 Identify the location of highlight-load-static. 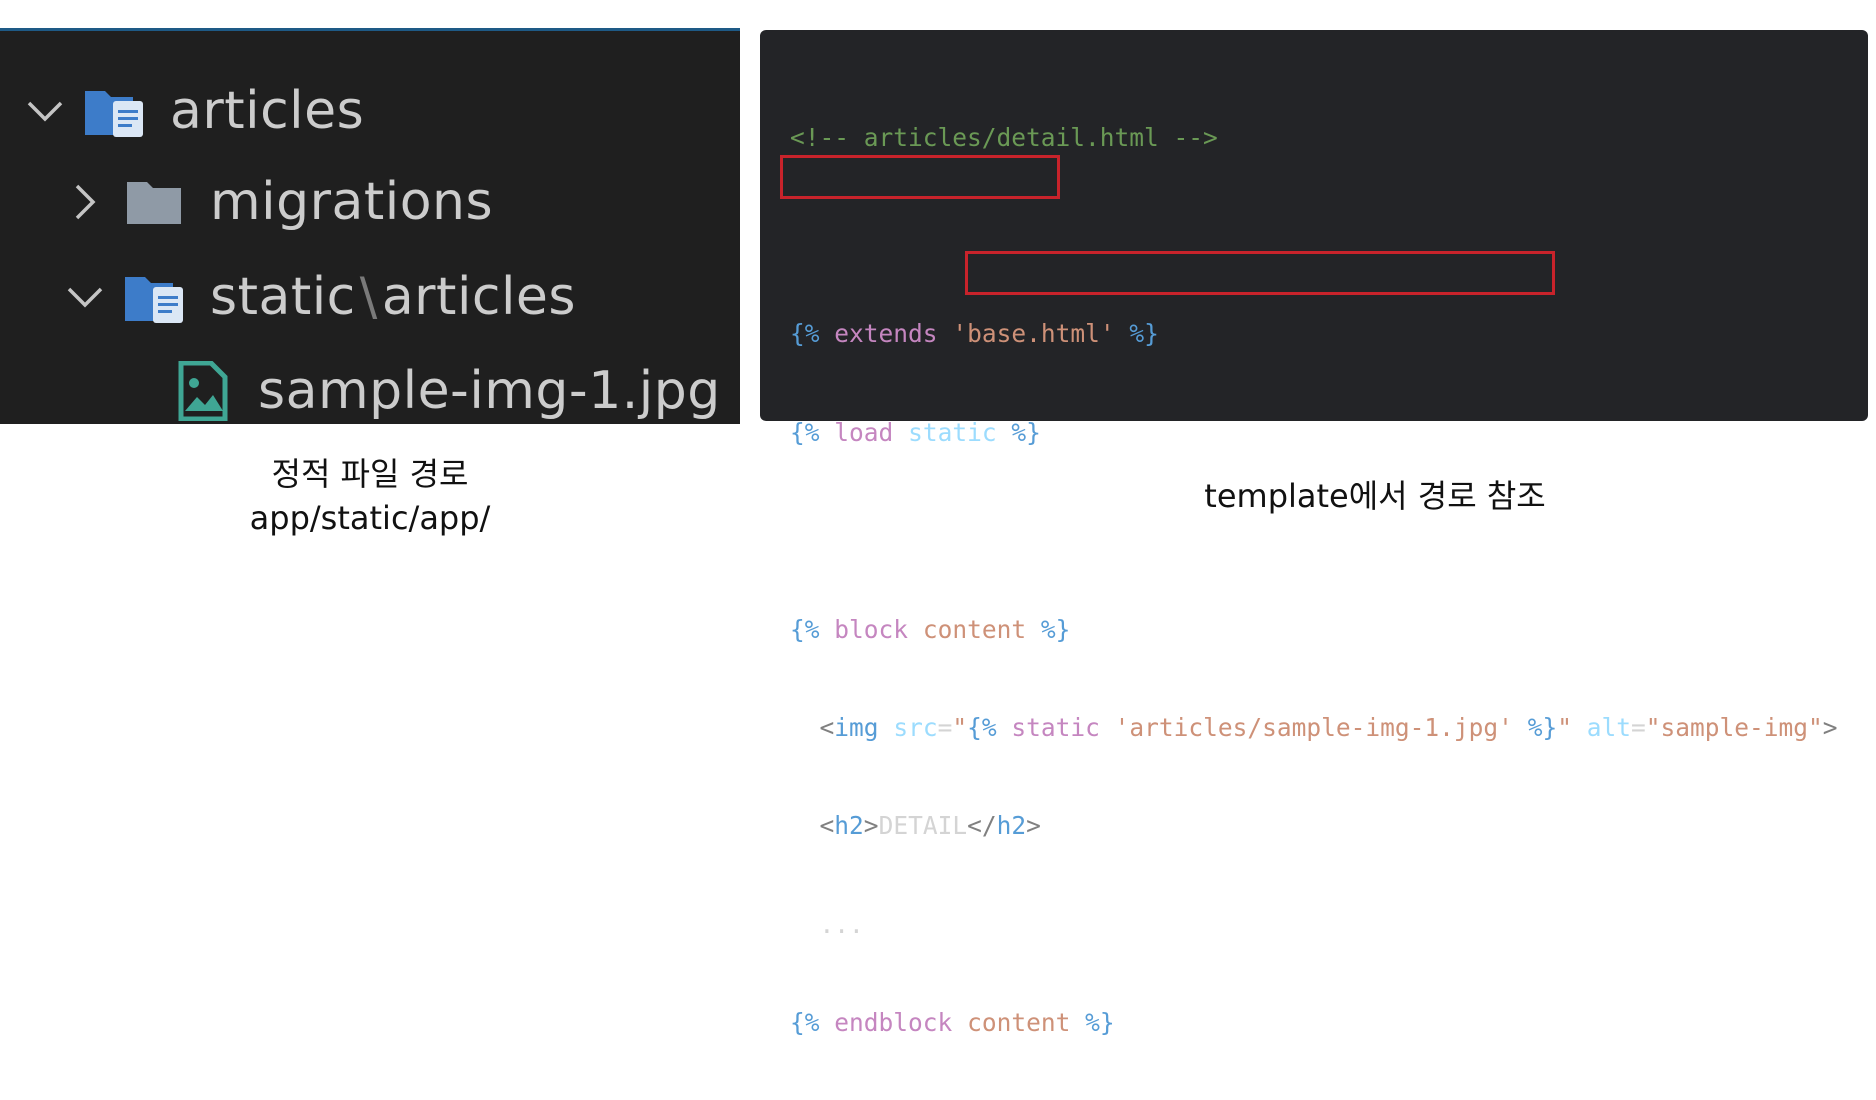
(920, 177).